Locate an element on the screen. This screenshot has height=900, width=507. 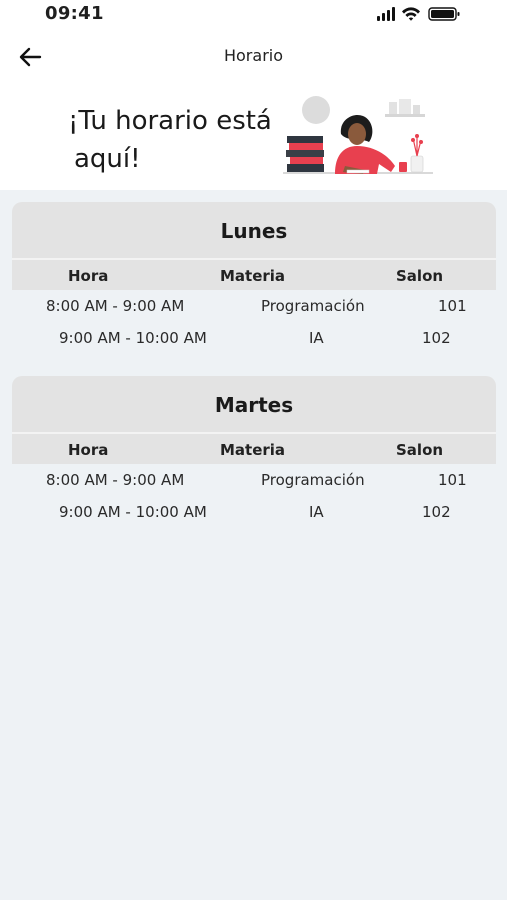
status-icons is located at coordinates (420, 14).